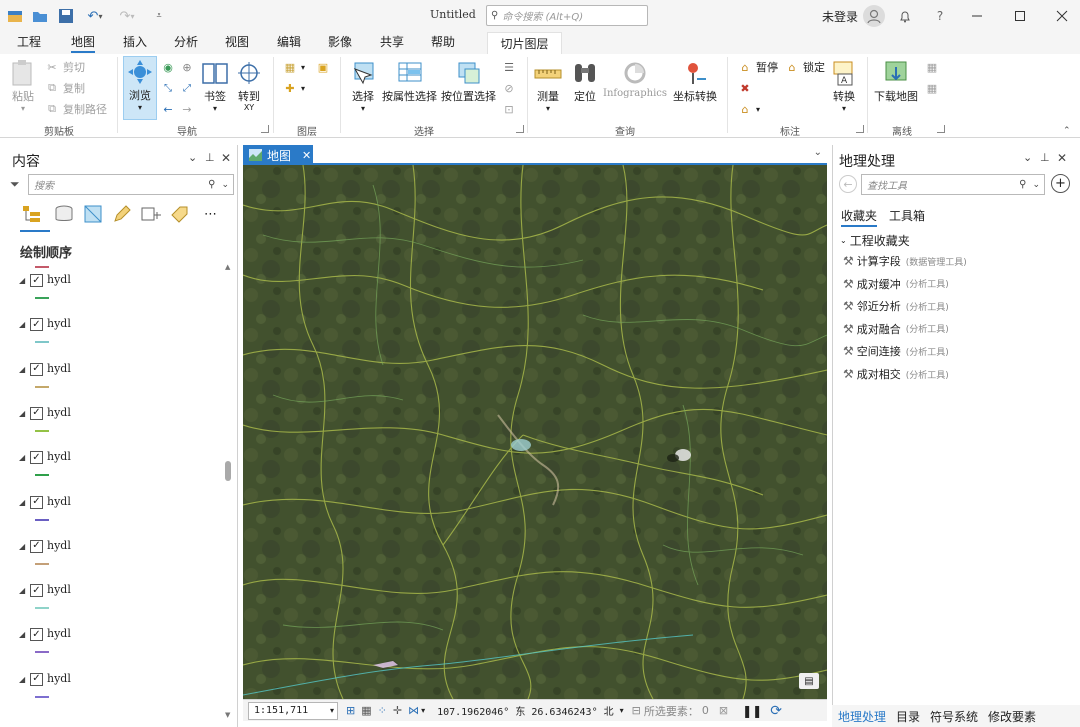 Image resolution: width=1080 pixels, height=727 pixels. Describe the element at coordinates (896, 284) in the screenshot. I see `favorite-tool-item: ⚒ 成对缓冲 (分析工具)` at that location.